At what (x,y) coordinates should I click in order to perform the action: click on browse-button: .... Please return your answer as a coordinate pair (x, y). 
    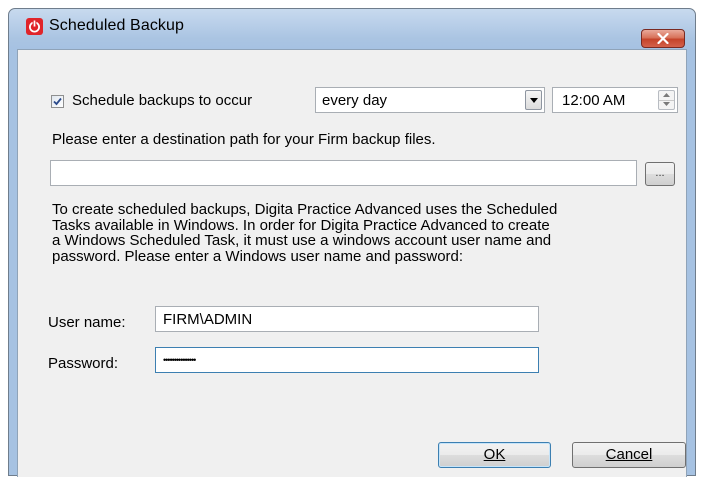
    Looking at the image, I should click on (660, 174).